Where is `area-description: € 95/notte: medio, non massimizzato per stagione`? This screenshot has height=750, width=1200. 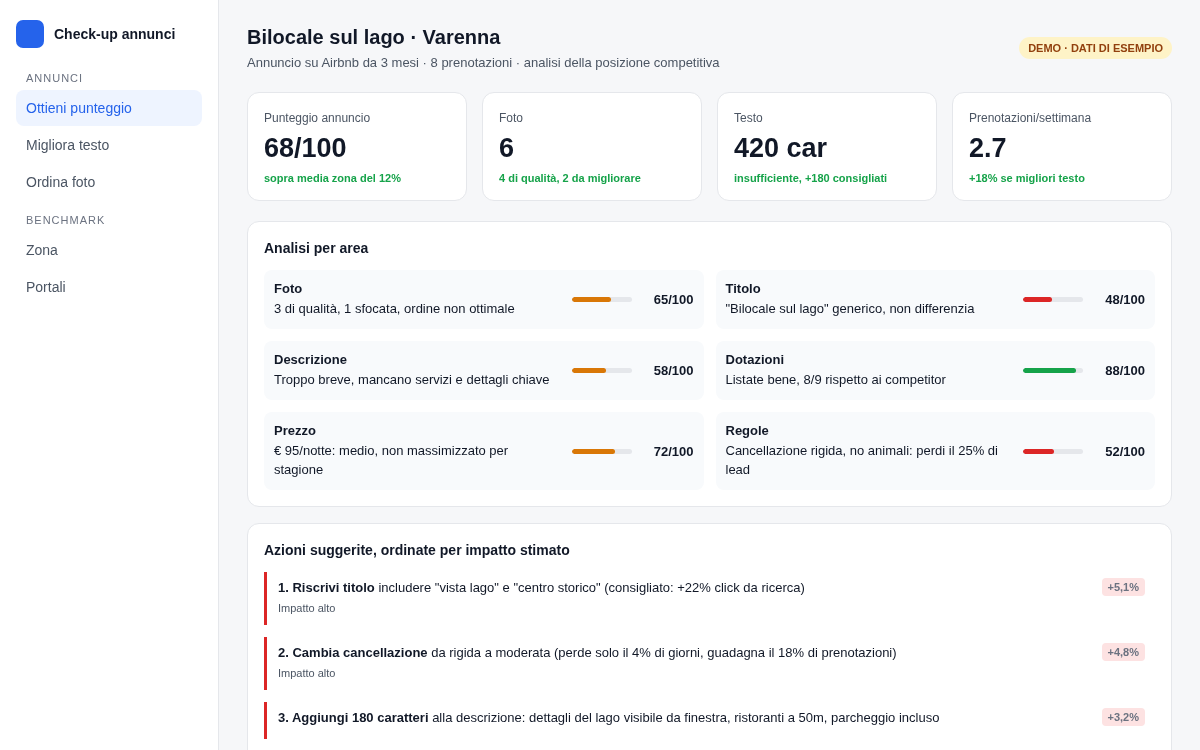 area-description: € 95/notte: medio, non massimizzato per stagione is located at coordinates (392, 460).